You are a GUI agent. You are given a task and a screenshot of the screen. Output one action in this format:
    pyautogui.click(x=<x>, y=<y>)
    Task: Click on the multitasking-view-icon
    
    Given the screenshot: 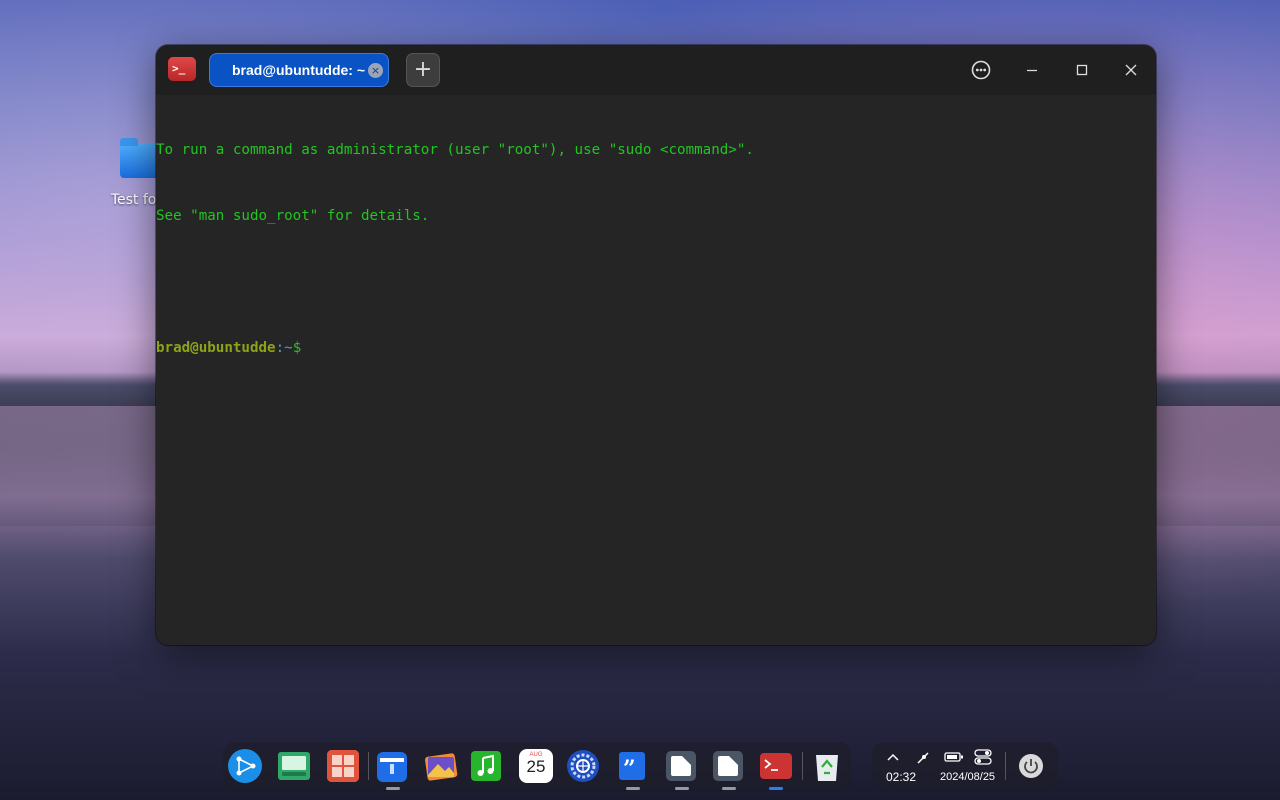 What is the action you would take?
    pyautogui.click(x=294, y=766)
    